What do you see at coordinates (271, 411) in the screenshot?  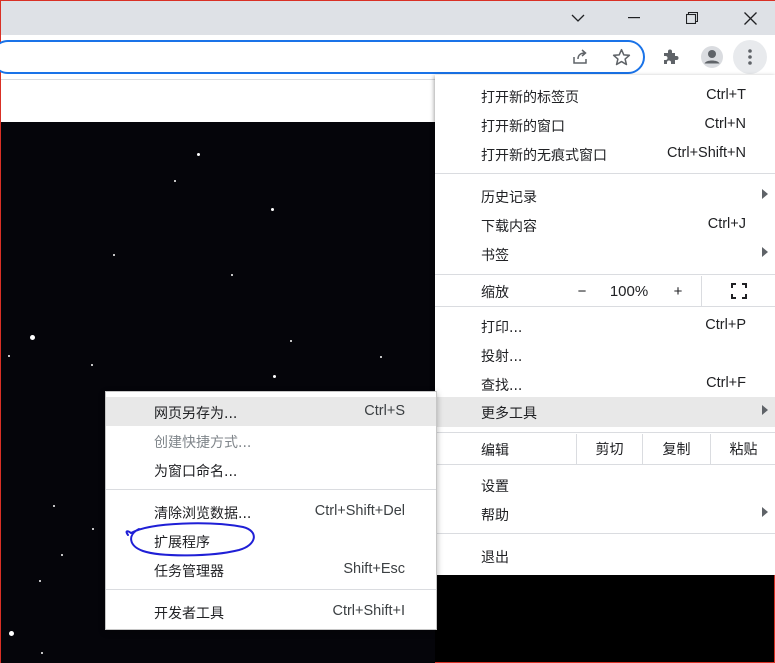 I see `submenu-item-save-page: 网页另存为... Ctrl+S` at bounding box center [271, 411].